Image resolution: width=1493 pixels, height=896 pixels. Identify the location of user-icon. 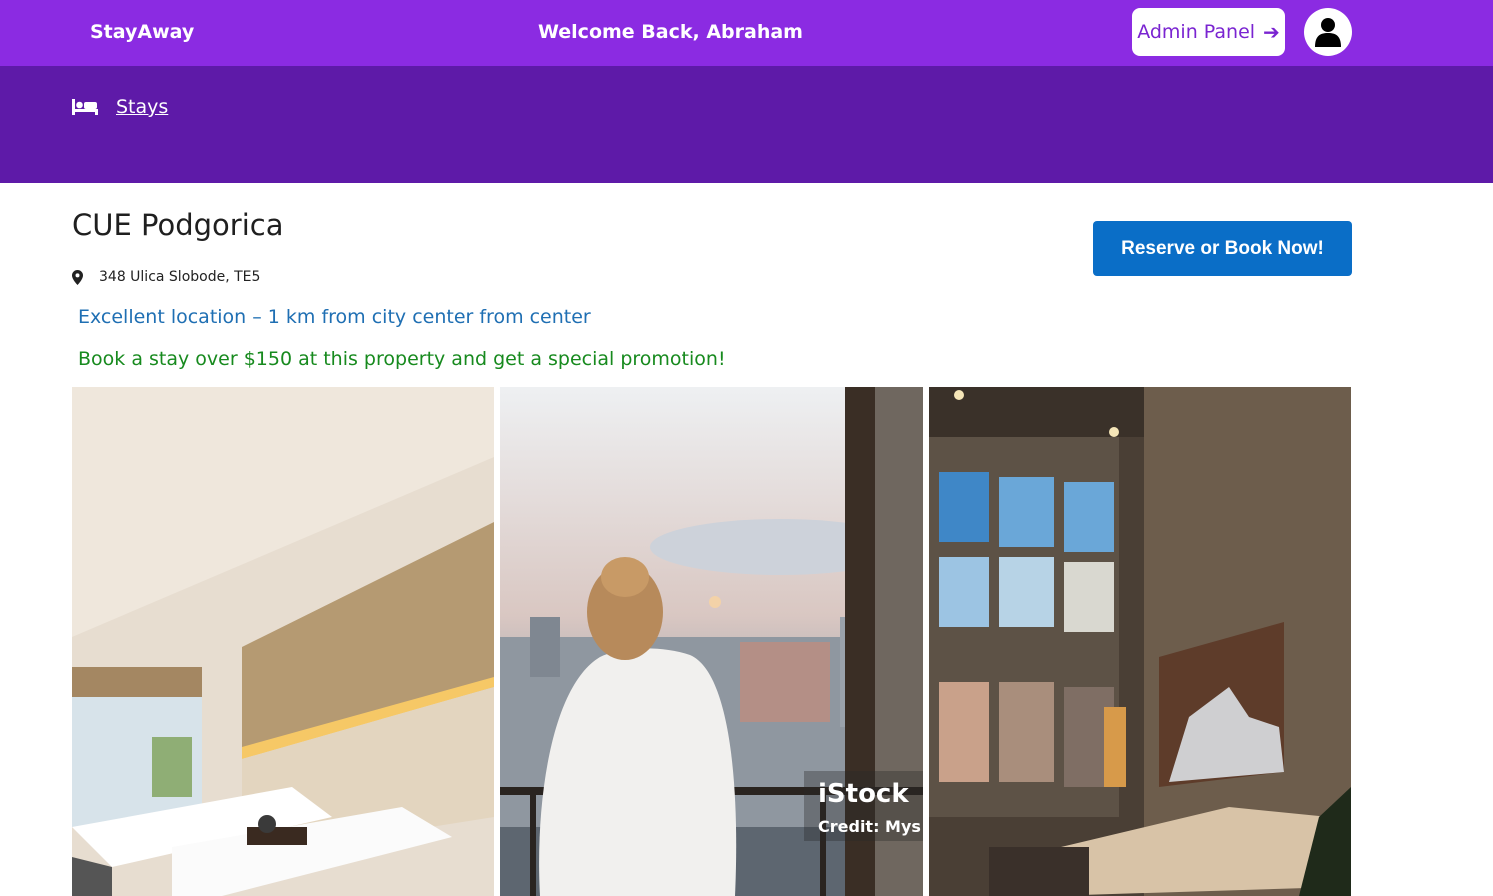
(1328, 32).